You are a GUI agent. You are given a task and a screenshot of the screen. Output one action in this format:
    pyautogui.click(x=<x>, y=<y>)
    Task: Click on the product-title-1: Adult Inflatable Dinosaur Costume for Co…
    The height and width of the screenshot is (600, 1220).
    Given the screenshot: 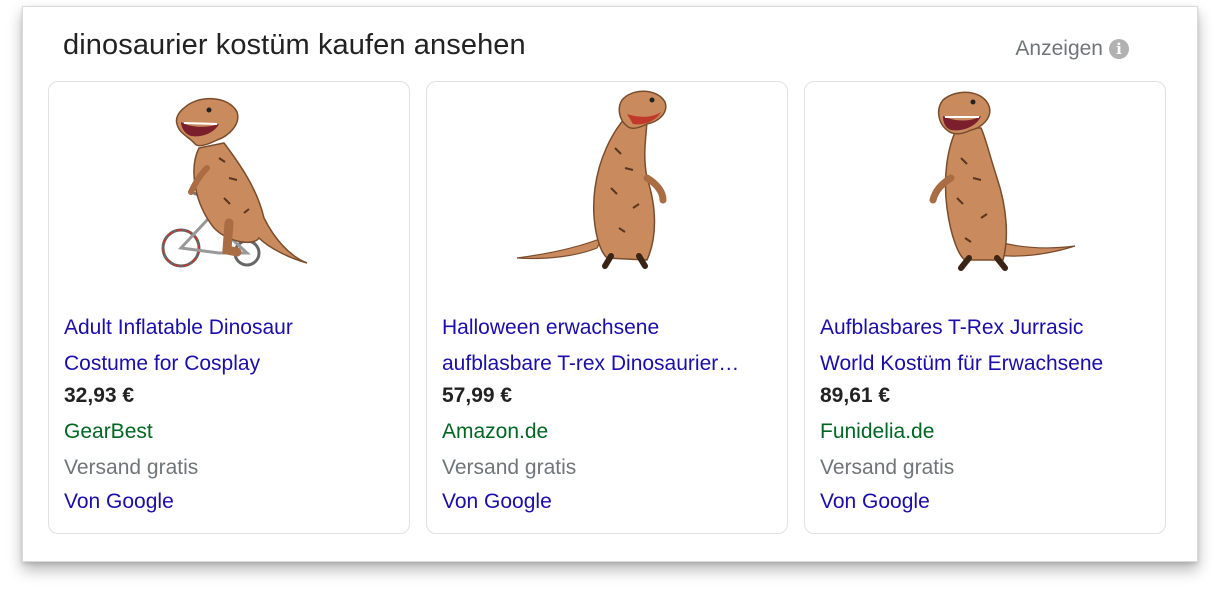 What is the action you would take?
    pyautogui.click(x=229, y=346)
    